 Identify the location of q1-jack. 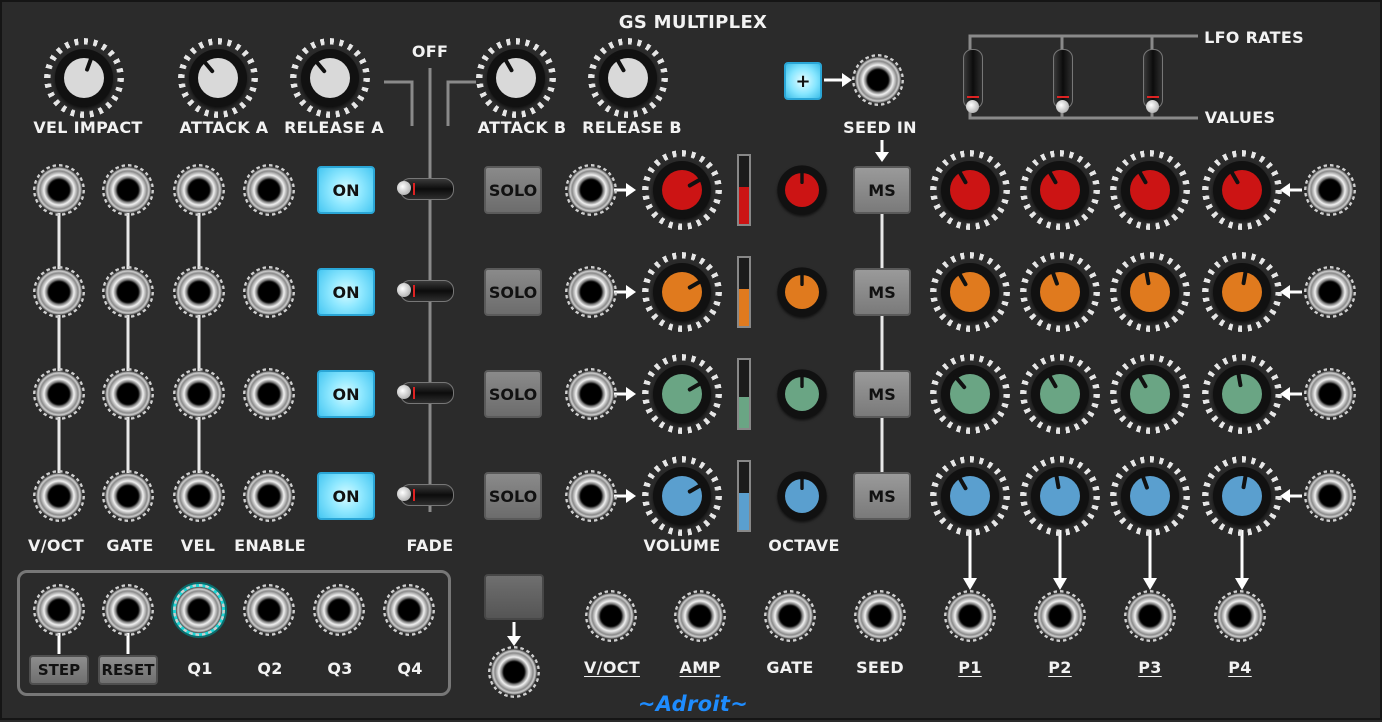
(199, 610).